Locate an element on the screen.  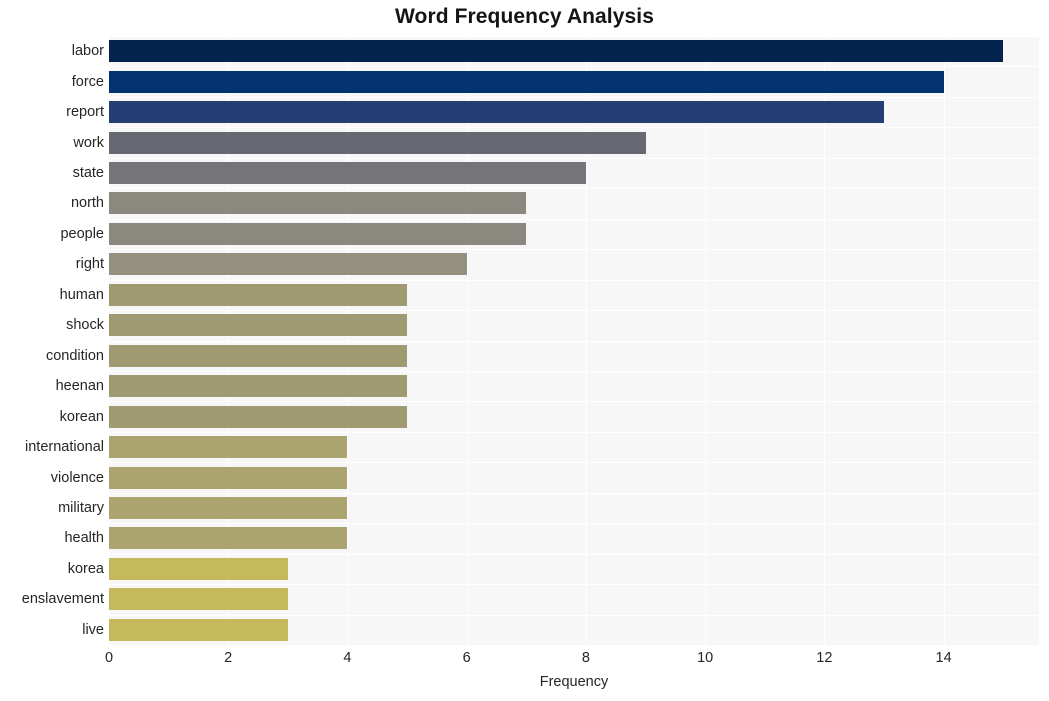
y-axis-label: heenan is located at coordinates (79, 386).